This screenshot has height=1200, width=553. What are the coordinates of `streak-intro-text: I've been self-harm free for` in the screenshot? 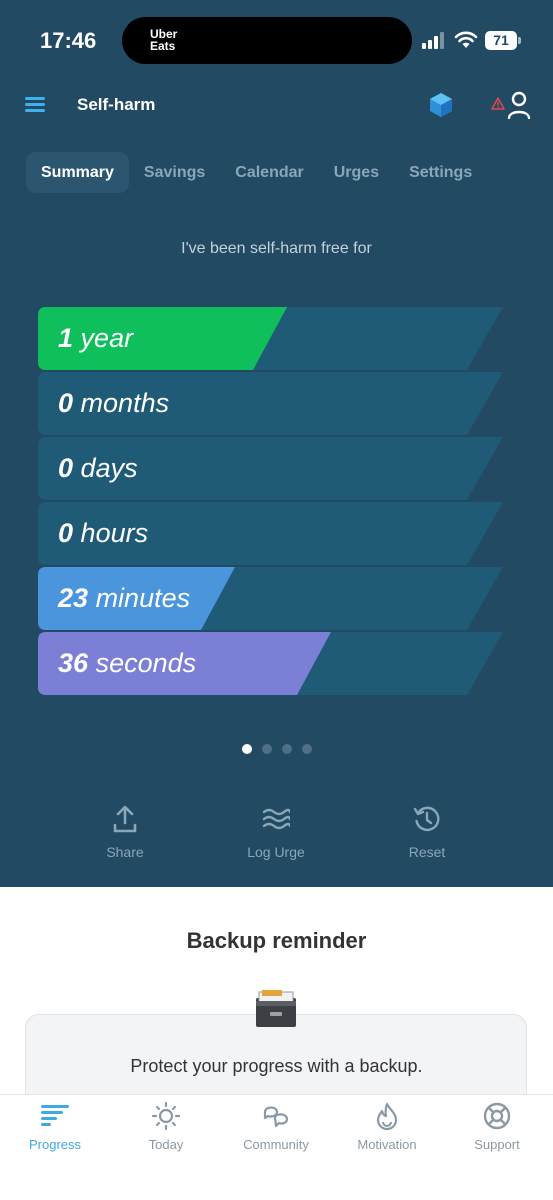 It's located at (276, 248).